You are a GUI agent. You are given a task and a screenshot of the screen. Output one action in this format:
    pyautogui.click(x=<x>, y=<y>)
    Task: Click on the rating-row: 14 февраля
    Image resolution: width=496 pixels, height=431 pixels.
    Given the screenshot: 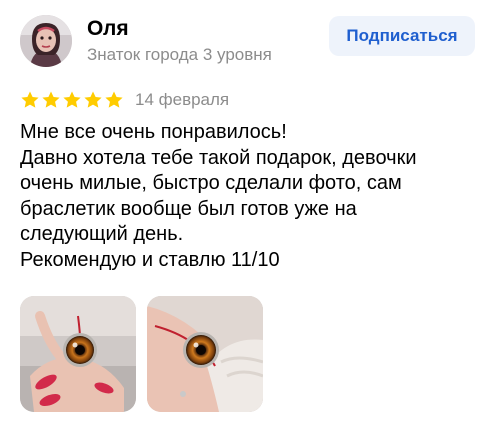 What is the action you would take?
    pyautogui.click(x=124, y=100)
    